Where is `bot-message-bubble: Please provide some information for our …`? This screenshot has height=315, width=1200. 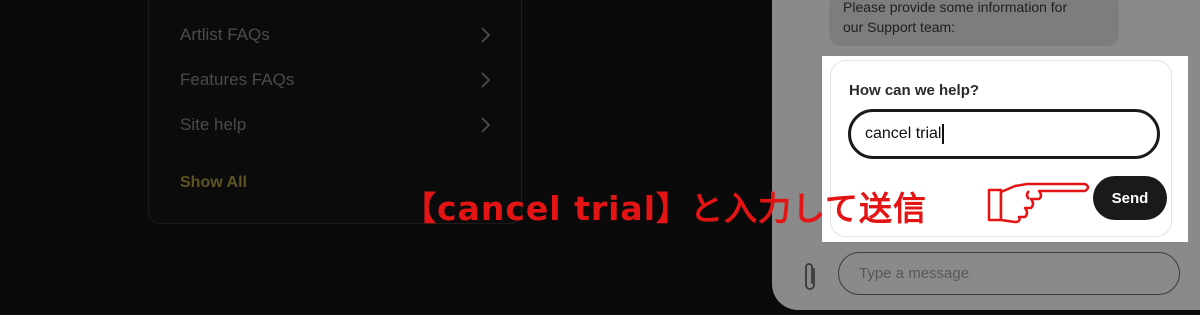 bot-message-bubble: Please provide some information for our … is located at coordinates (974, 23).